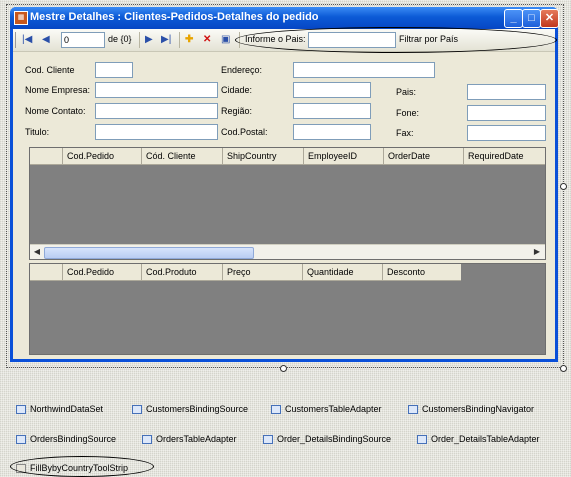 This screenshot has width=571, height=477. What do you see at coordinates (405, 133) in the screenshot?
I see `fax-label: Fax:` at bounding box center [405, 133].